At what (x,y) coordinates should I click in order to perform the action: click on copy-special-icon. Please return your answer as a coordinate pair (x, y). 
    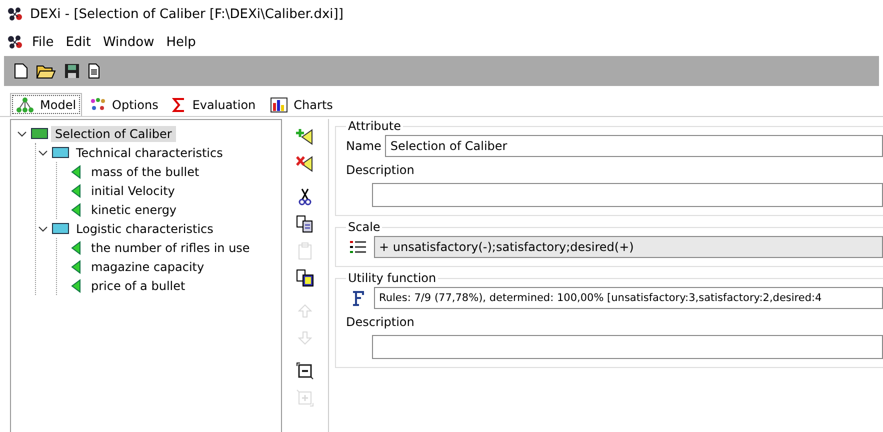
    Looking at the image, I should click on (305, 278).